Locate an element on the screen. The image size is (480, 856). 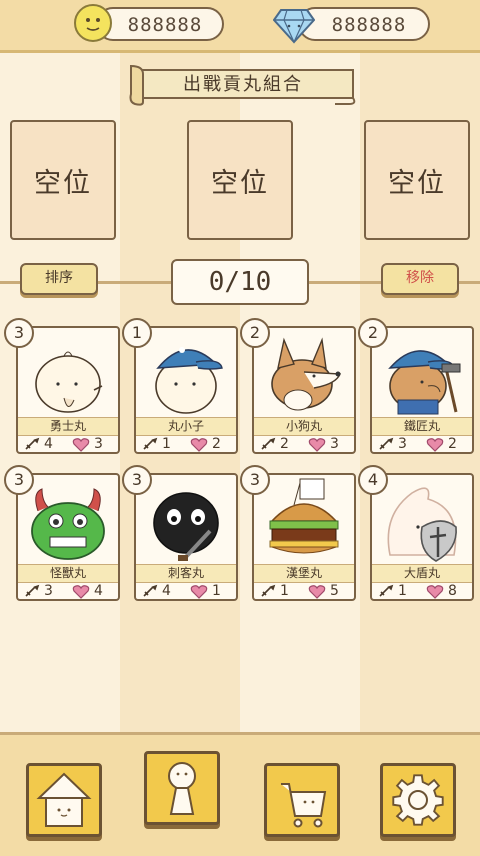
character-card: 大盾丸 1 8 is located at coordinates (422, 537).